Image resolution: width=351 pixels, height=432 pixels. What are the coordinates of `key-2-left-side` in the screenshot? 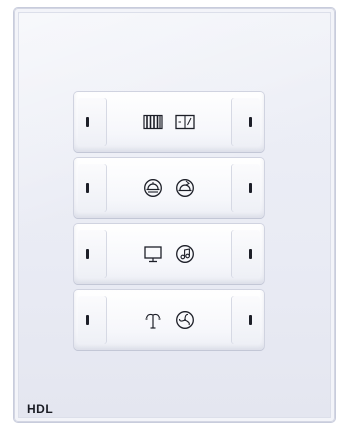 It's located at (92, 188).